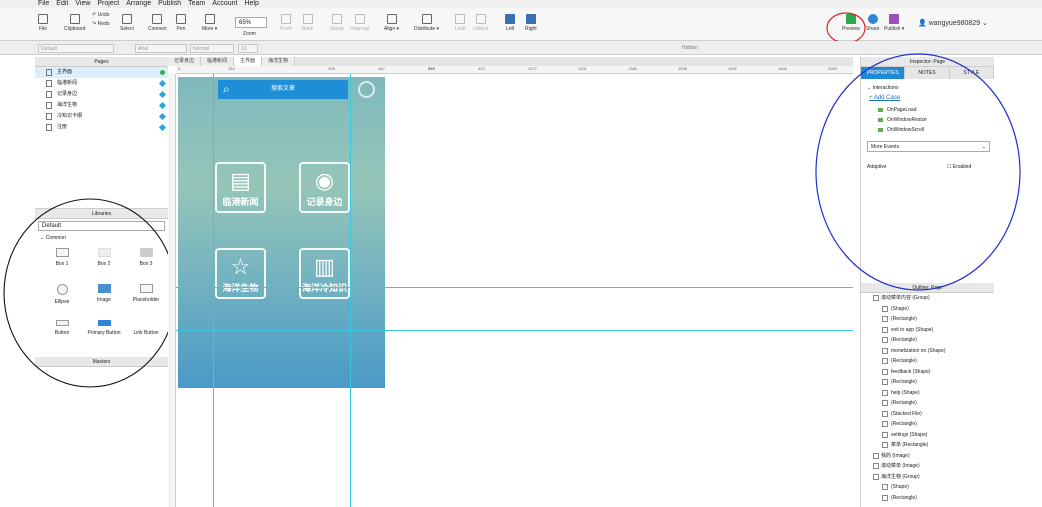 The height and width of the screenshot is (507, 1042). What do you see at coordinates (927, 477) in the screenshot?
I see `outline-item: 海洋生物 (Group)` at bounding box center [927, 477].